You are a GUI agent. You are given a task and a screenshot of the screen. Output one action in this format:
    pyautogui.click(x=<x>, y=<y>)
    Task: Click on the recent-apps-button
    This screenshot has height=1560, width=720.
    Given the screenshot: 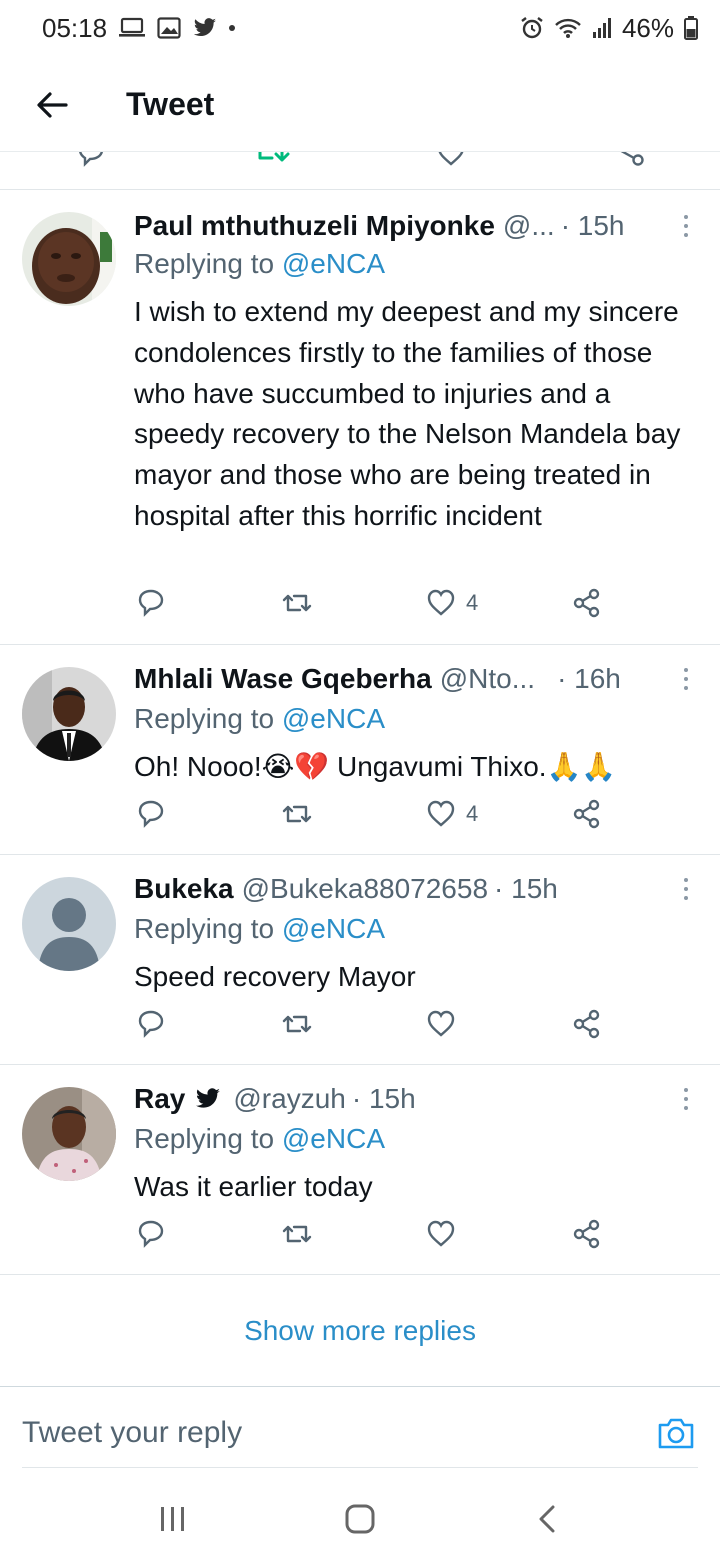 What is the action you would take?
    pyautogui.click(x=173, y=1519)
    